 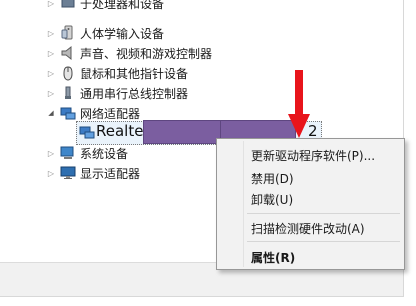 I want to click on menu-gutter, so click(x=243, y=204).